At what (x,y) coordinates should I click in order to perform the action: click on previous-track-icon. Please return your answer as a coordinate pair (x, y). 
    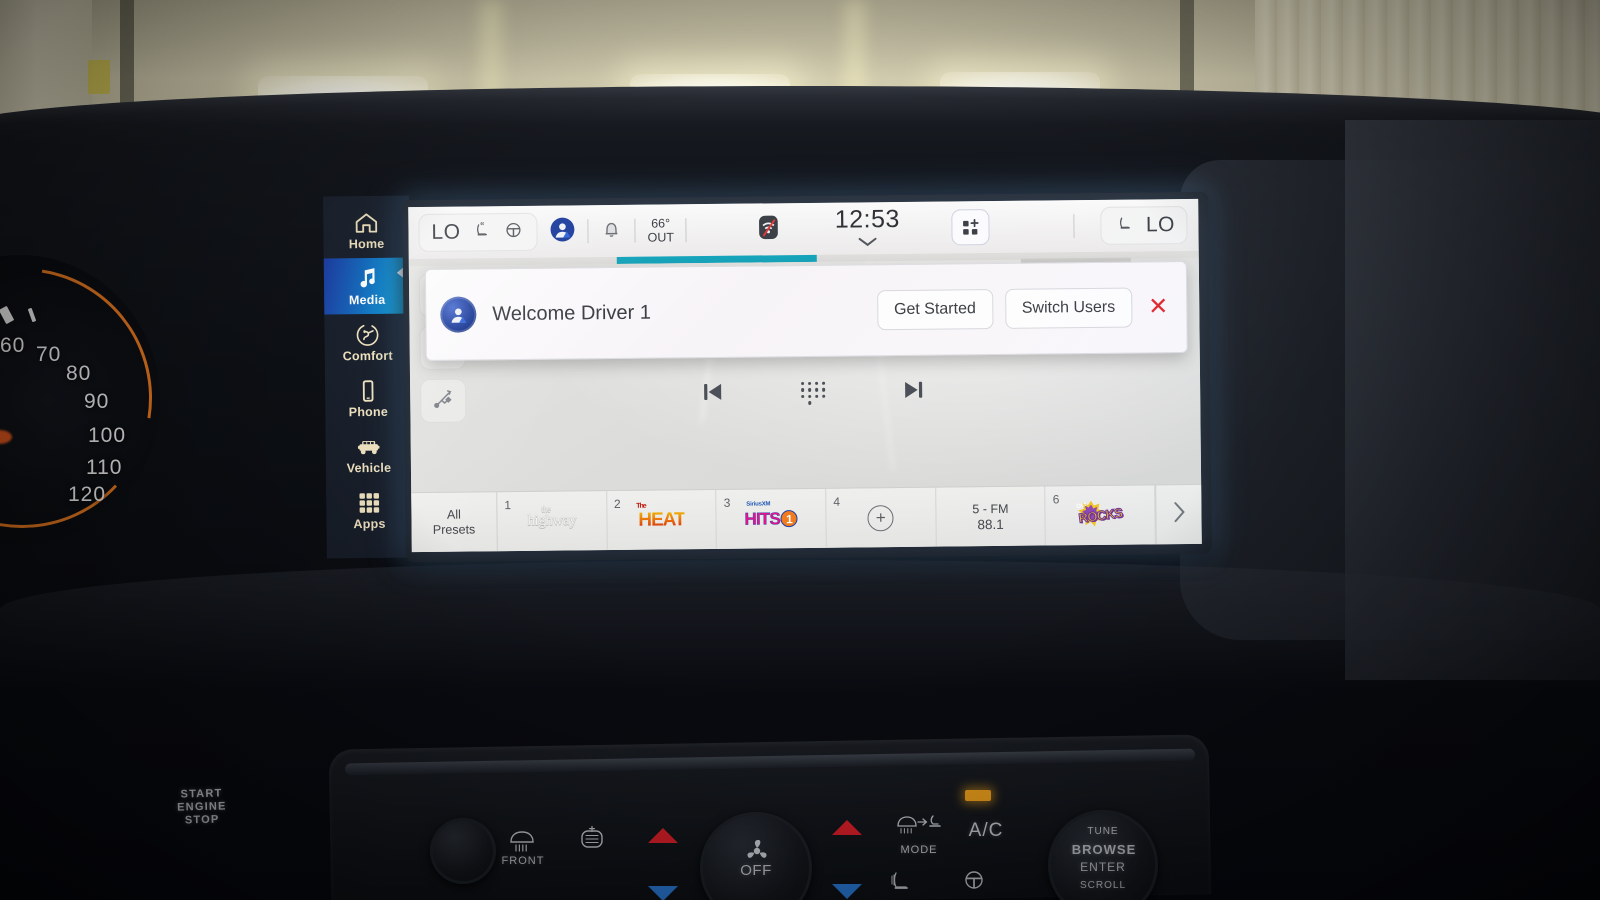
    Looking at the image, I should click on (713, 393).